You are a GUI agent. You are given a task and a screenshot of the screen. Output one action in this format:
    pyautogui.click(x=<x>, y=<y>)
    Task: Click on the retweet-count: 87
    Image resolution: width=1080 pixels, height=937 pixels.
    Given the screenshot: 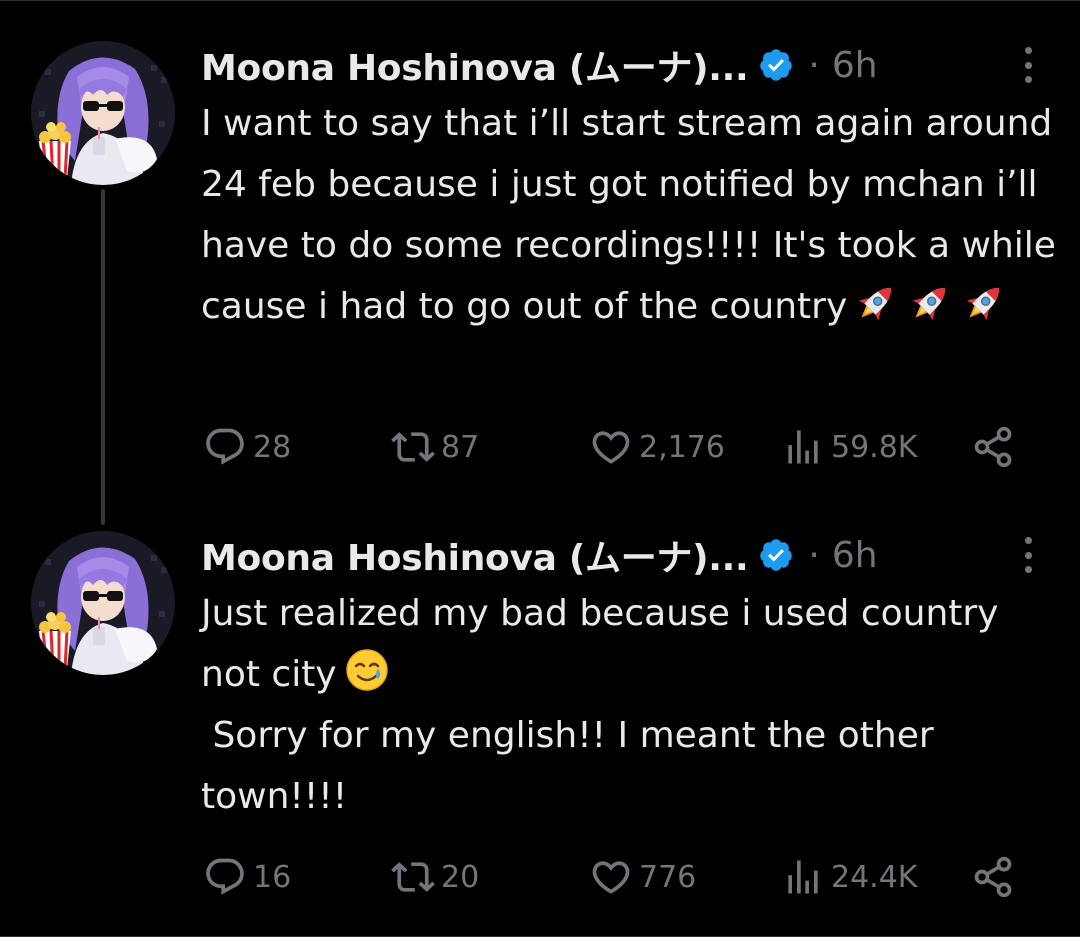 What is the action you would take?
    pyautogui.click(x=460, y=447)
    